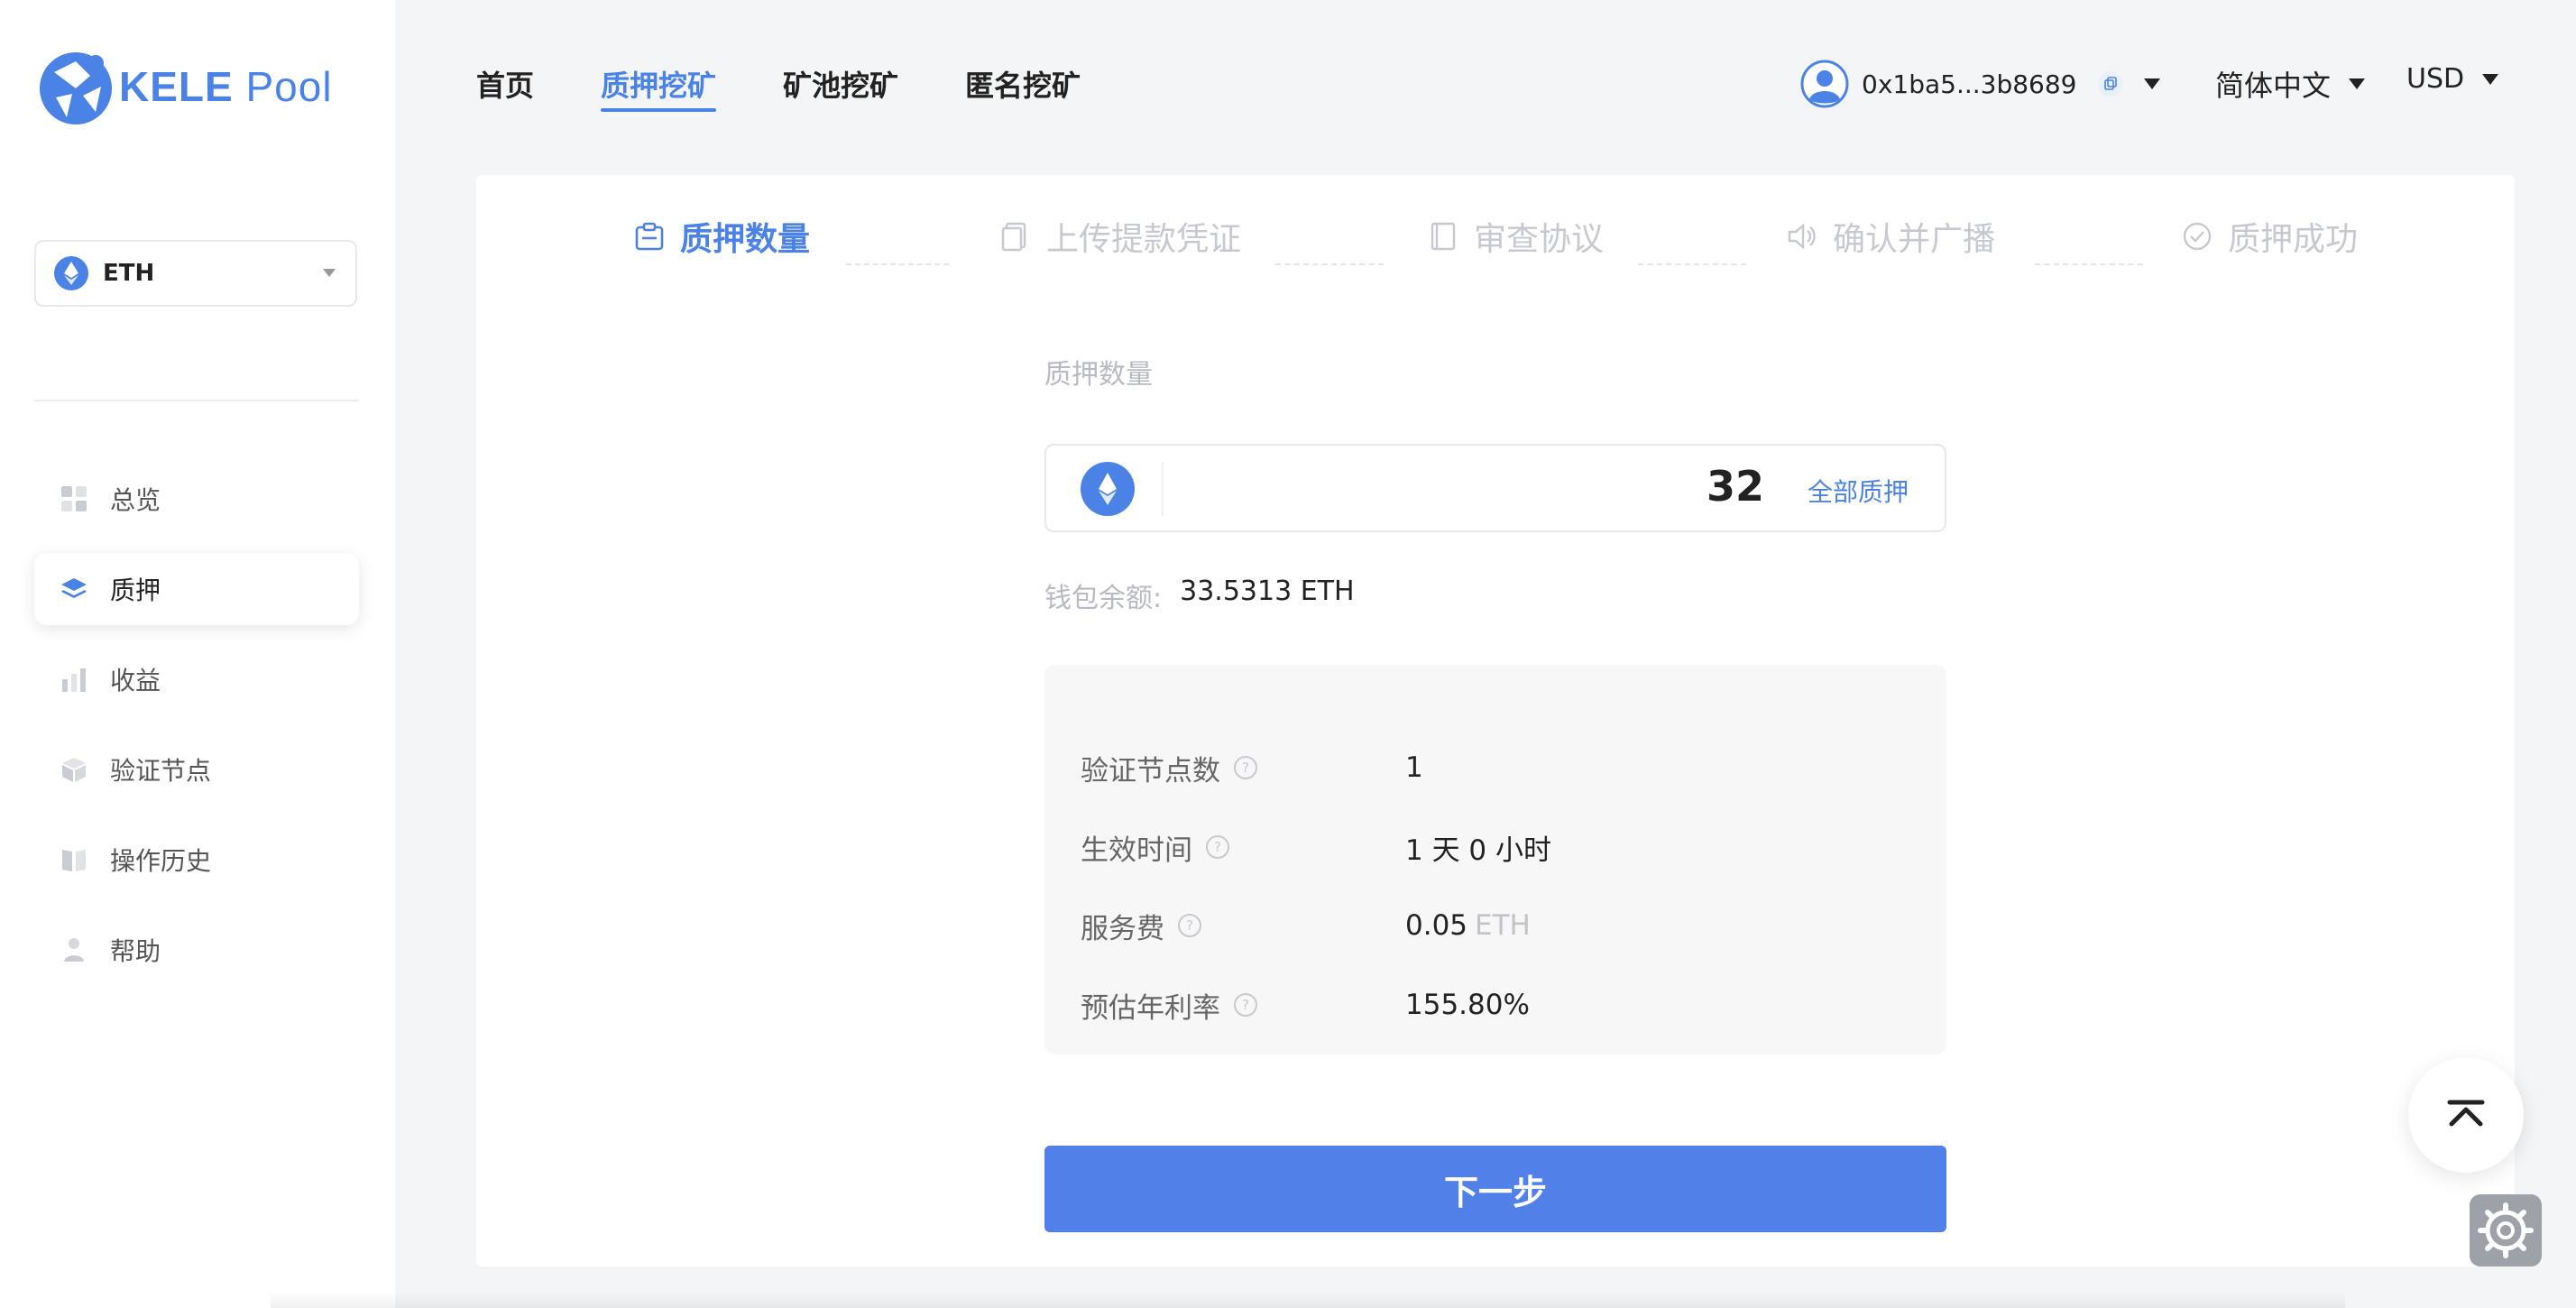 This screenshot has height=1308, width=2576. I want to click on sidebar-item-label: 验证节点, so click(161, 771).